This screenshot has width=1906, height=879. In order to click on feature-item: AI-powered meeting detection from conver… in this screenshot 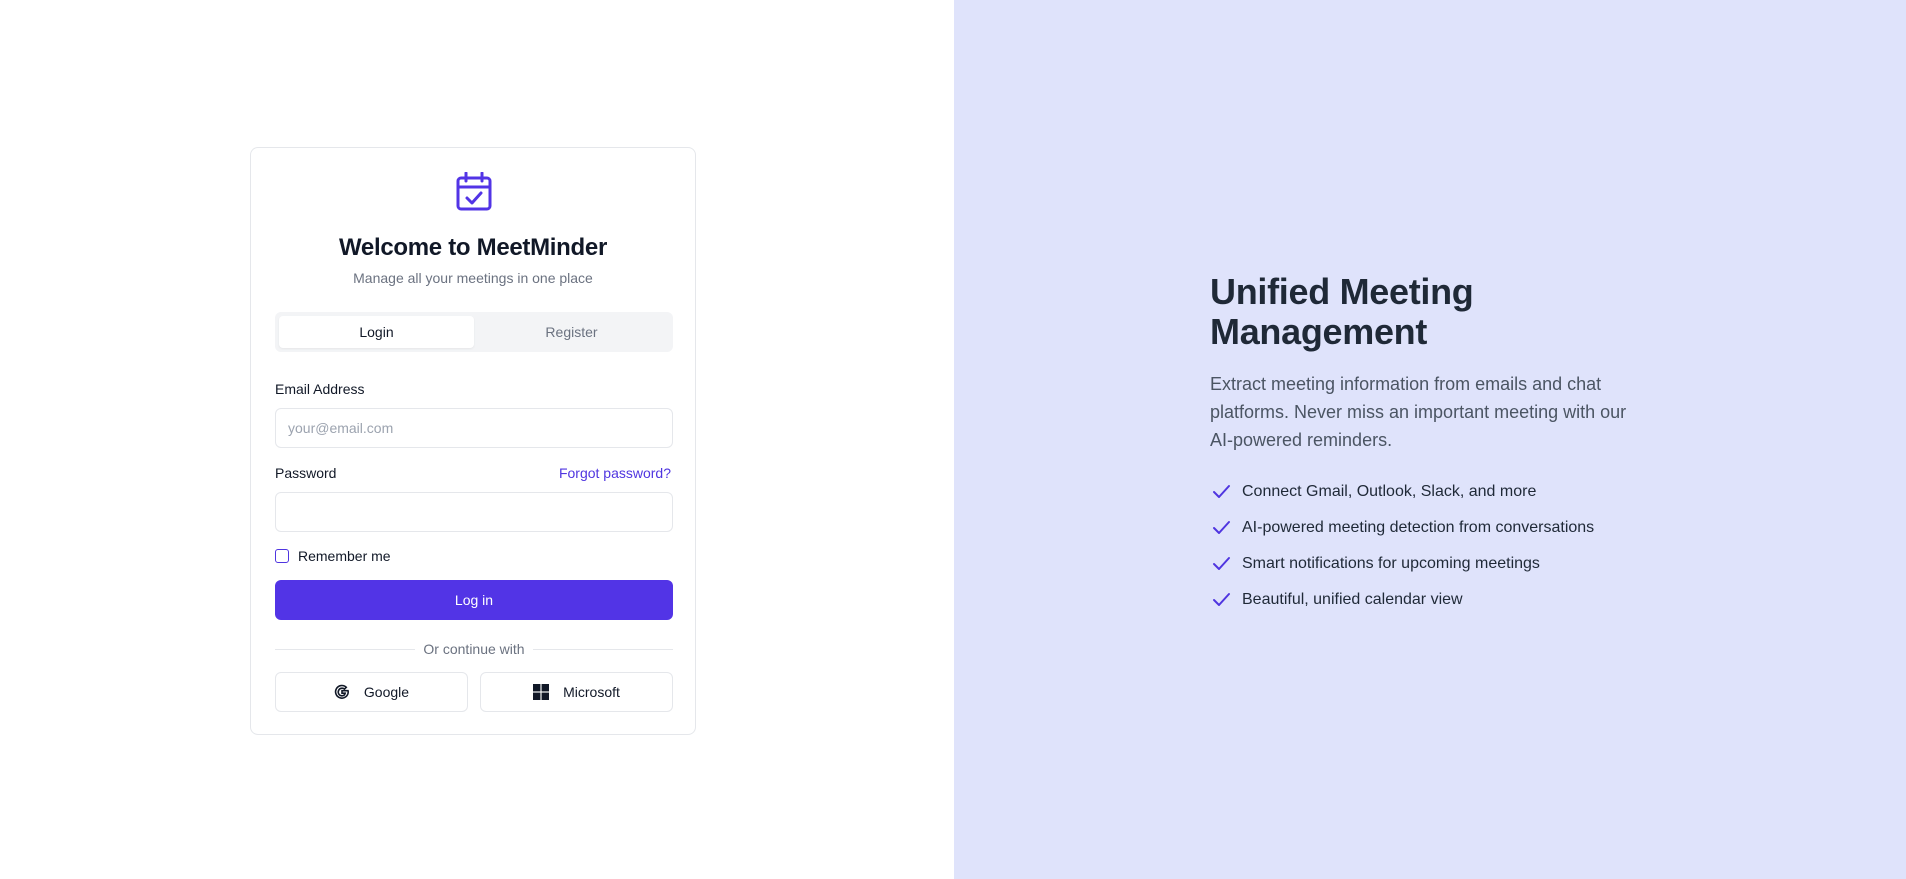, I will do `click(1440, 528)`.